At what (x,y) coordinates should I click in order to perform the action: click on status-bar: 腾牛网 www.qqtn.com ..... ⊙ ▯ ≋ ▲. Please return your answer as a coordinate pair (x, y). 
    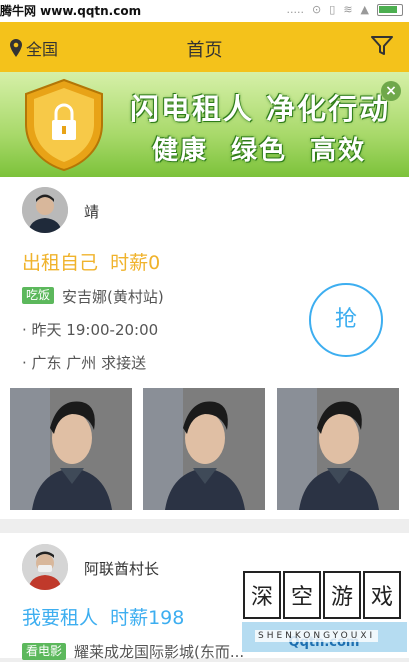
    Looking at the image, I should click on (204, 11).